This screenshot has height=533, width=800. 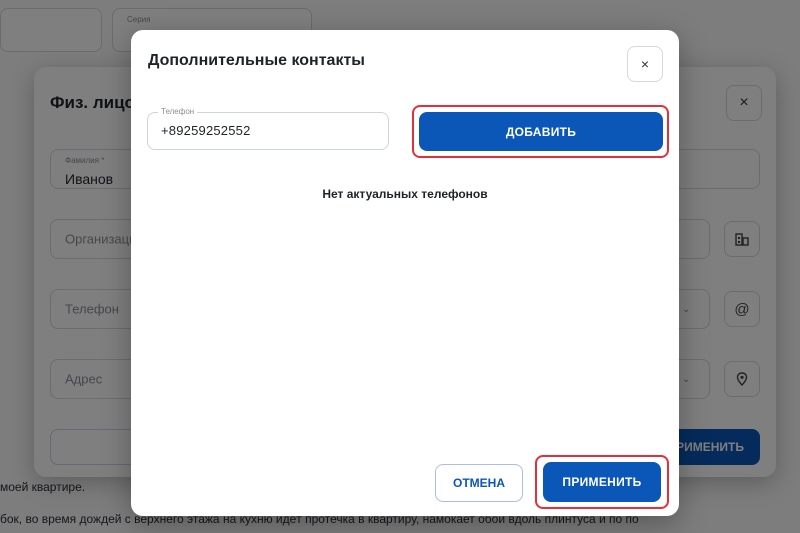 I want to click on apply-button: ПРИМЕНИТЬ, so click(x=602, y=482).